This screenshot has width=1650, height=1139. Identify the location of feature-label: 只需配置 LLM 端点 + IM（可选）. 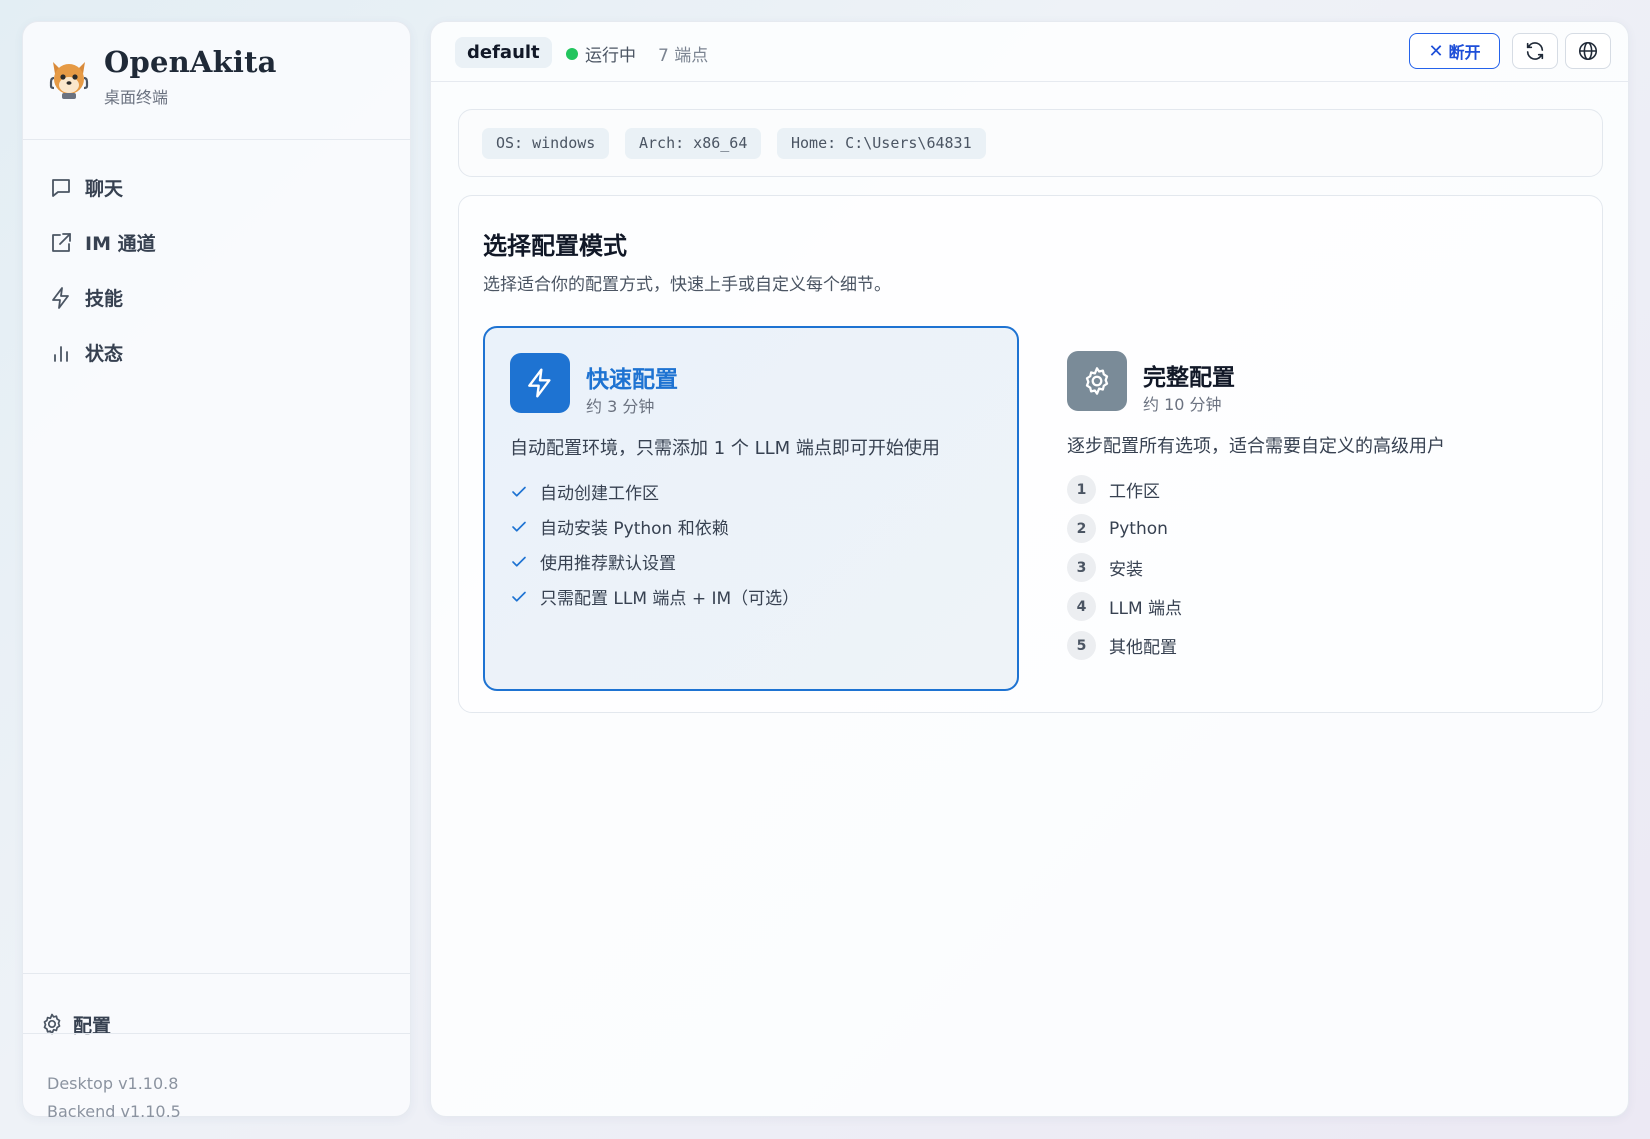
(670, 599).